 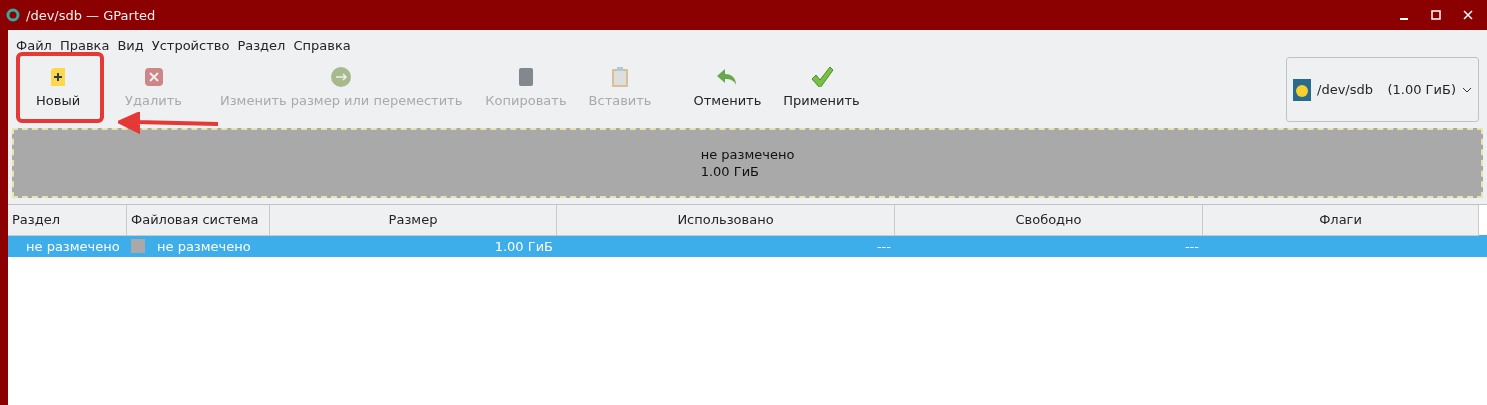 What do you see at coordinates (1382, 89) in the screenshot?
I see `device-selector: /dev/sdb (1.00 ГиБ)` at bounding box center [1382, 89].